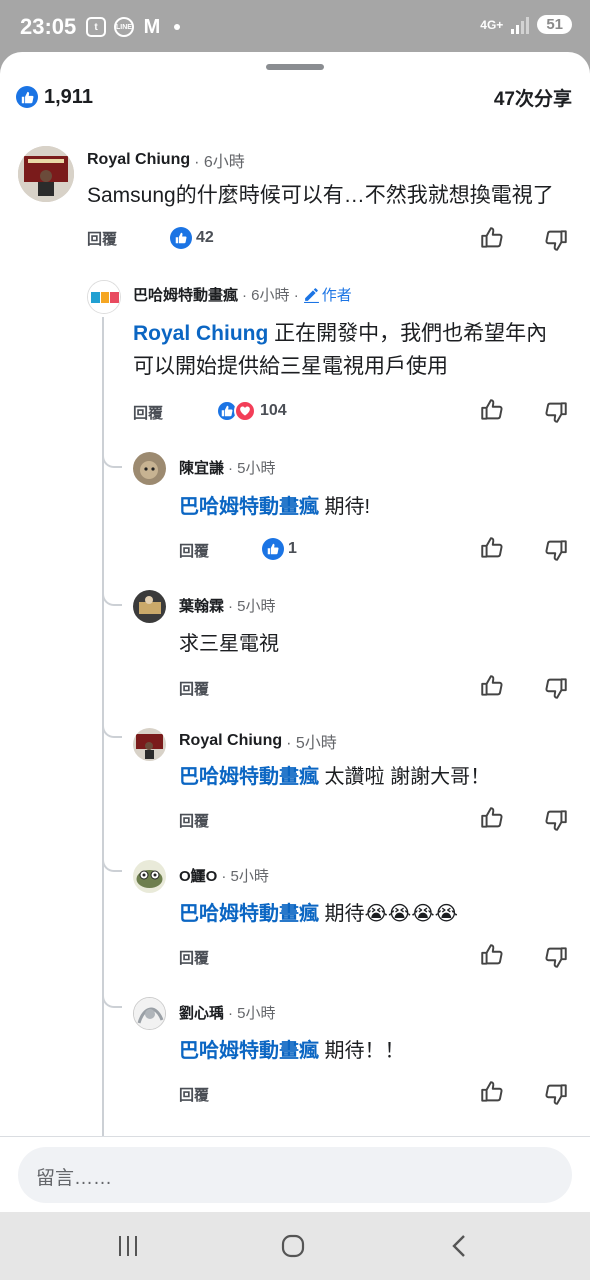  Describe the element at coordinates (68, 96) in the screenshot. I see `like-count: 1,911` at that location.